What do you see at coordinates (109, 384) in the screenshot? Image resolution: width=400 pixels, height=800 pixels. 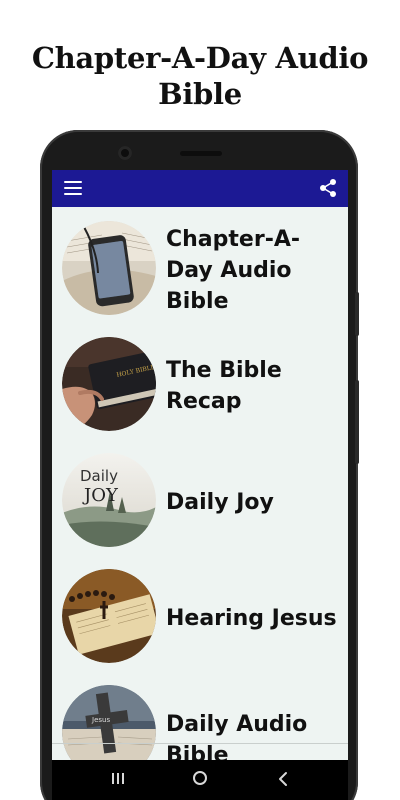 I see `hand-on-holy-bible-photo: HOLY BIBLE` at bounding box center [109, 384].